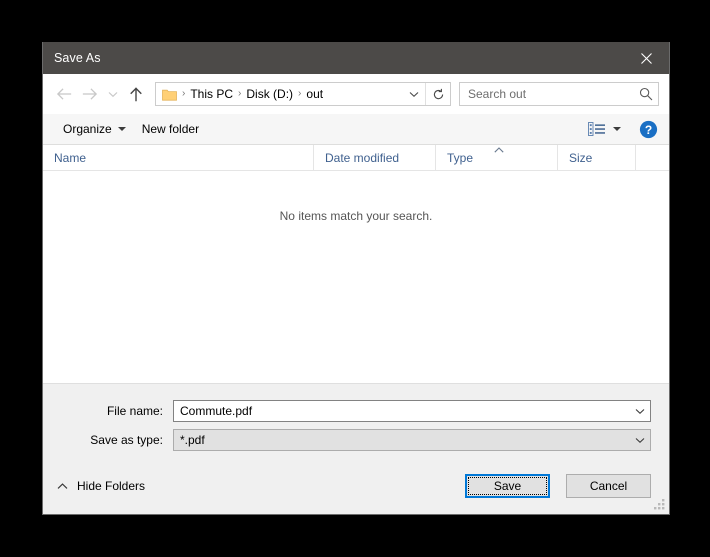 Image resolution: width=710 pixels, height=557 pixels. I want to click on column-header-date-modified: Date modified, so click(375, 157).